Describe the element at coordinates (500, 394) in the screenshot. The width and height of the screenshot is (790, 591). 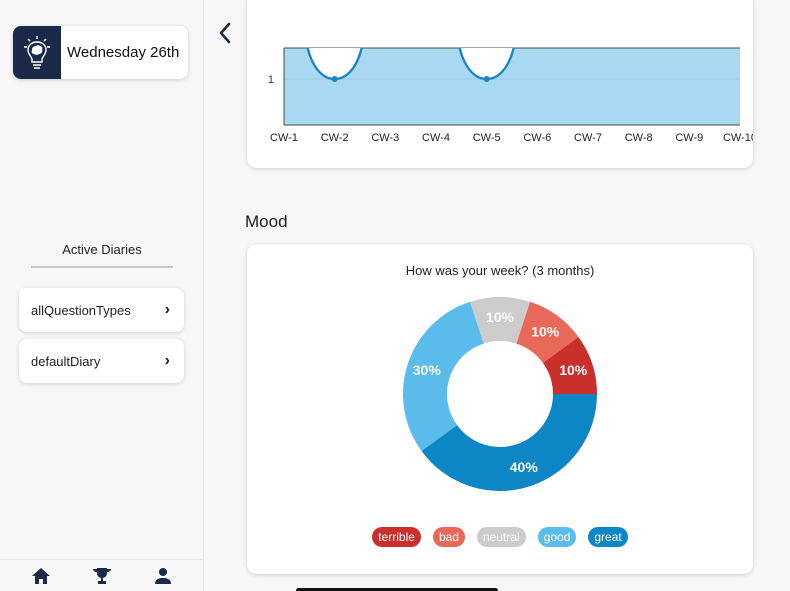
I see `mood-donut-chart: 10% 10% 10% 30% 40%` at that location.